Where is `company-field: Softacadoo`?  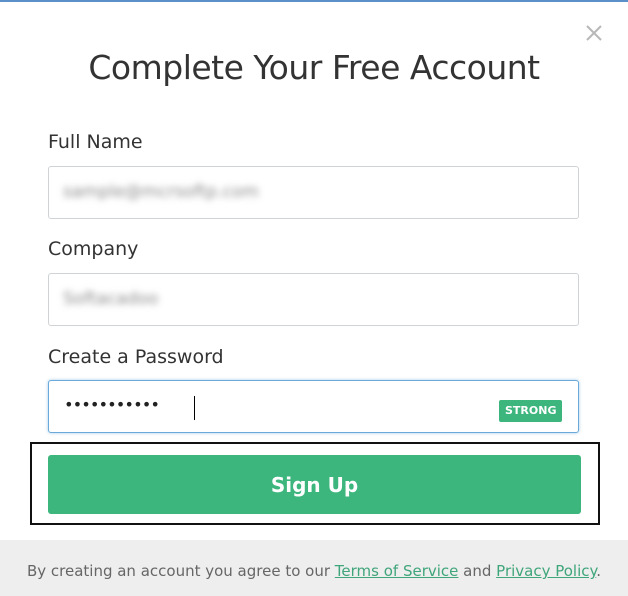
company-field: Softacadoo is located at coordinates (313, 299).